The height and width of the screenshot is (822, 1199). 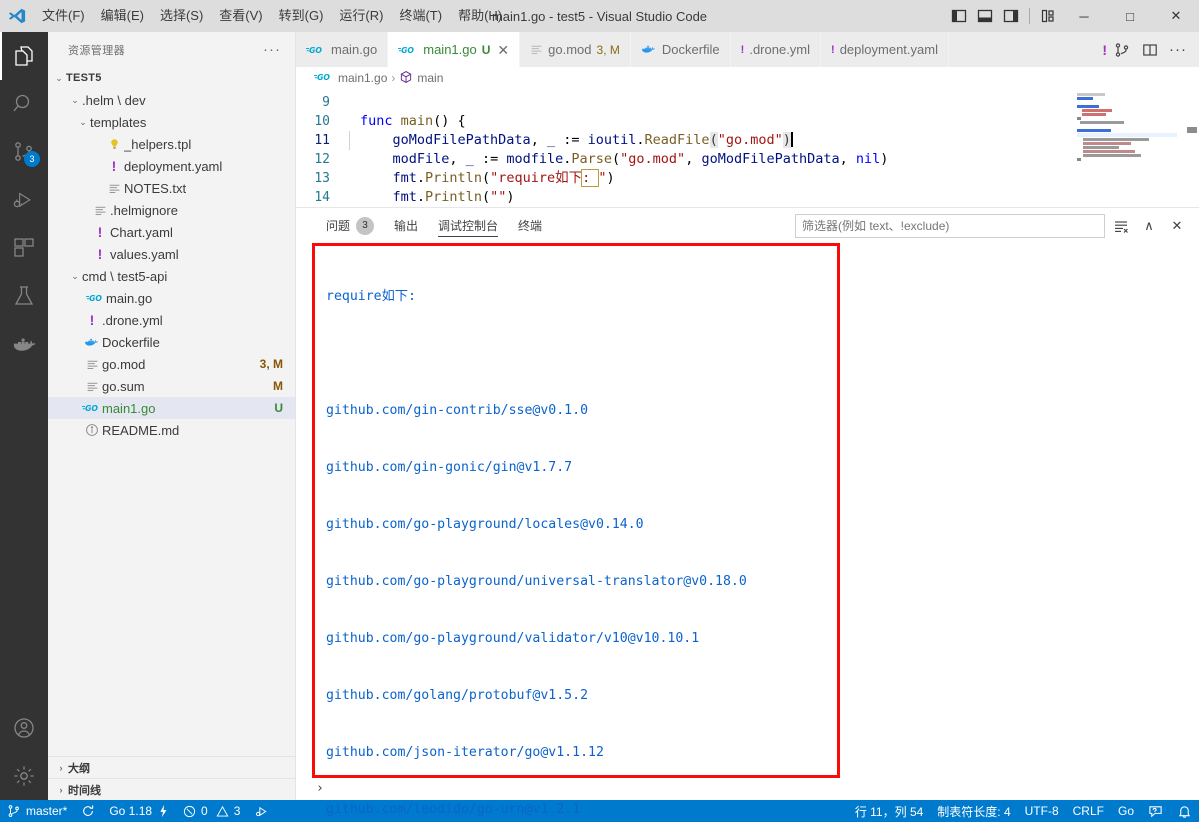 What do you see at coordinates (272, 49) in the screenshot?
I see `sidebar-more-actions-icon: ···` at bounding box center [272, 49].